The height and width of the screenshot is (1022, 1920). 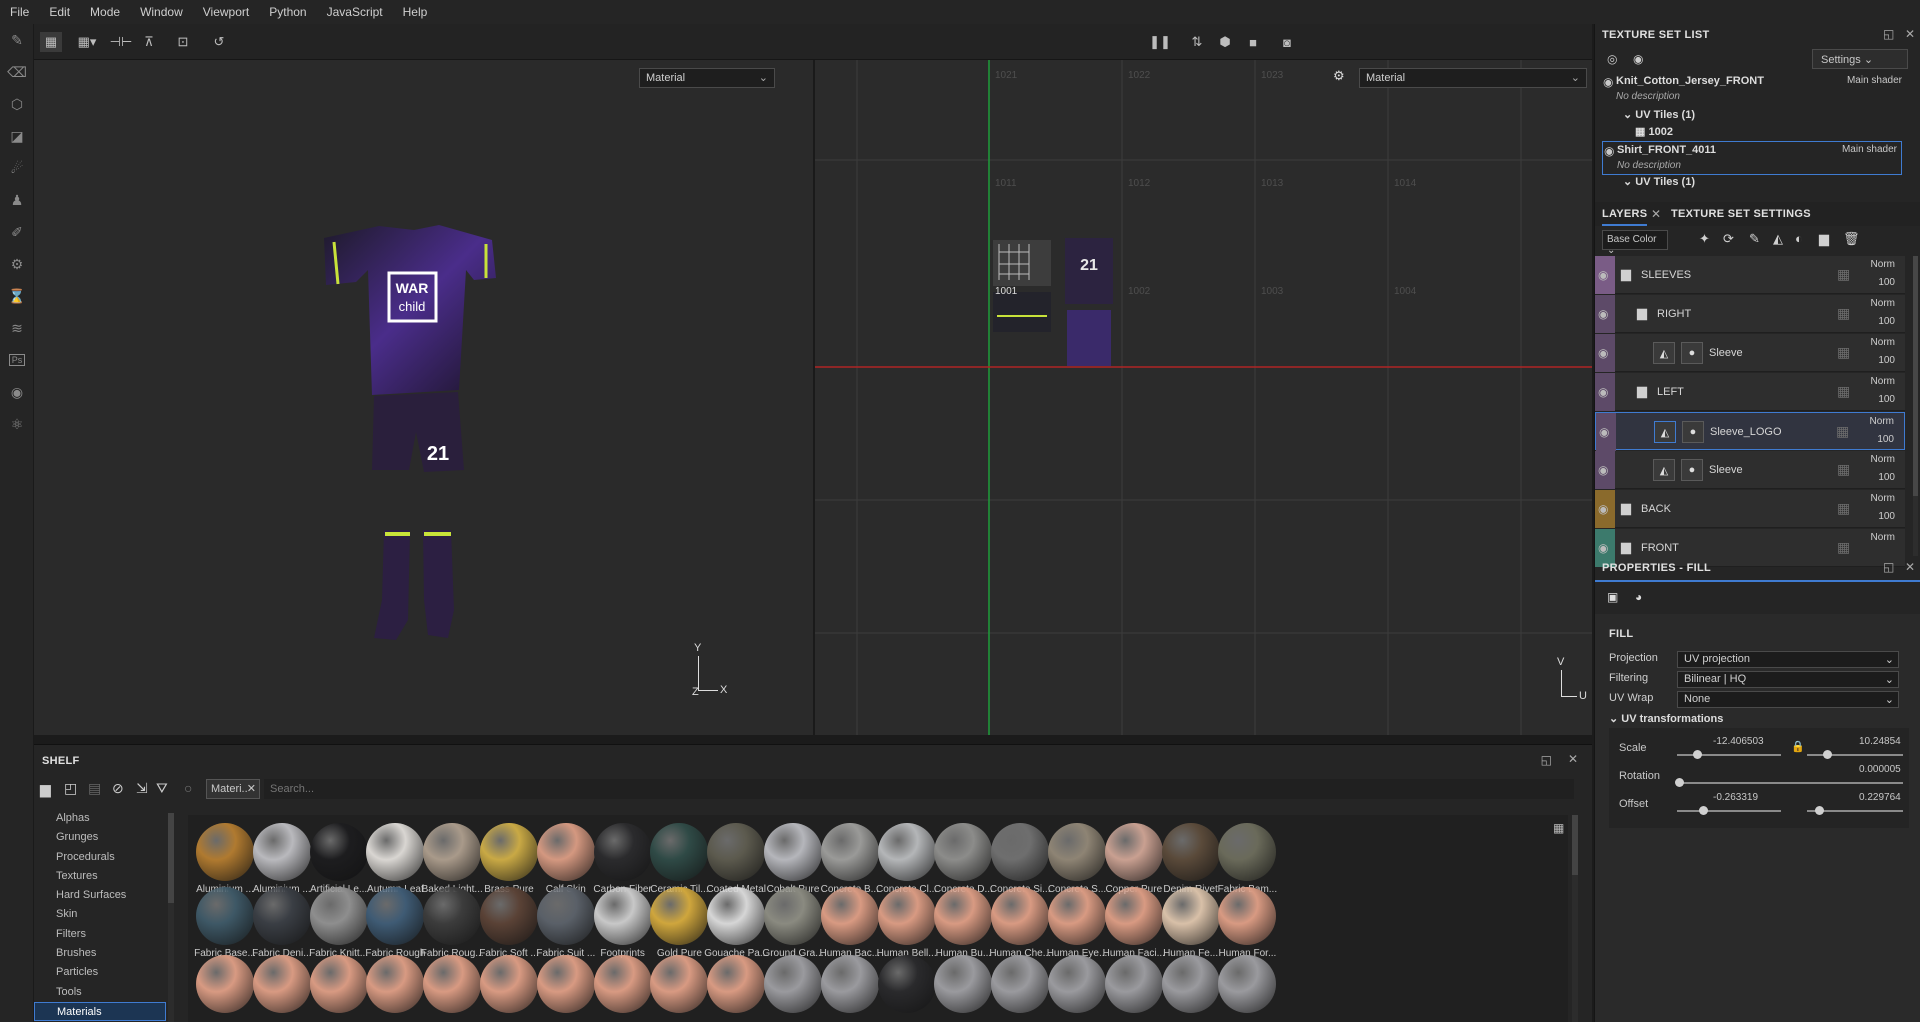 I want to click on split-view-icon: ▦▾, so click(x=87, y=42).